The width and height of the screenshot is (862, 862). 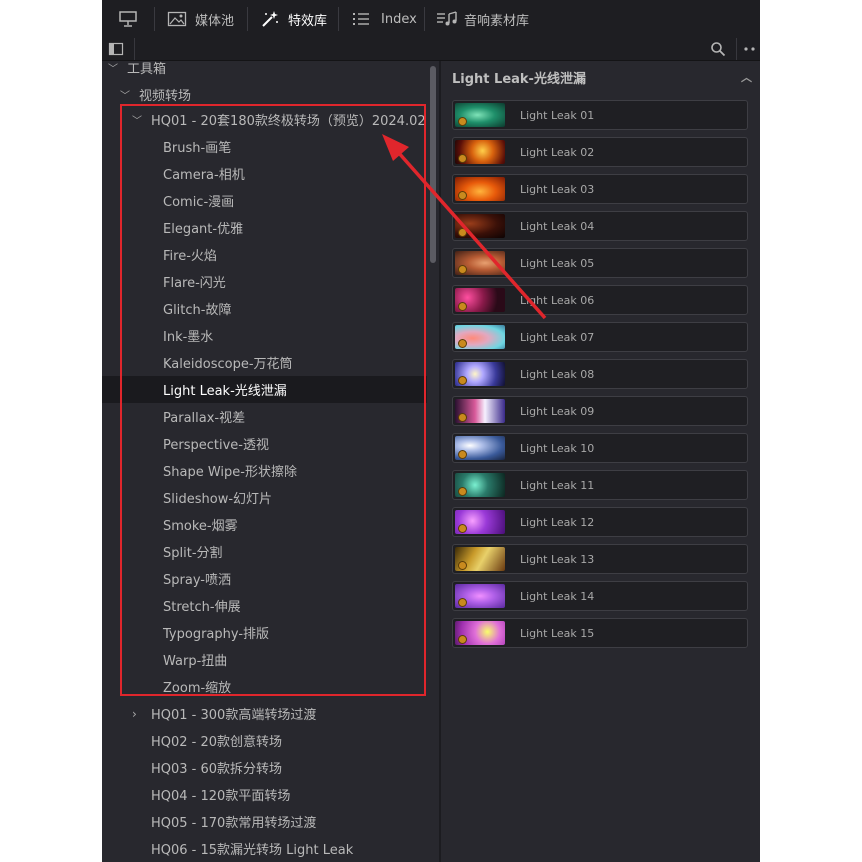 What do you see at coordinates (264, 146) in the screenshot?
I see `tree-item: Brush-画笔` at bounding box center [264, 146].